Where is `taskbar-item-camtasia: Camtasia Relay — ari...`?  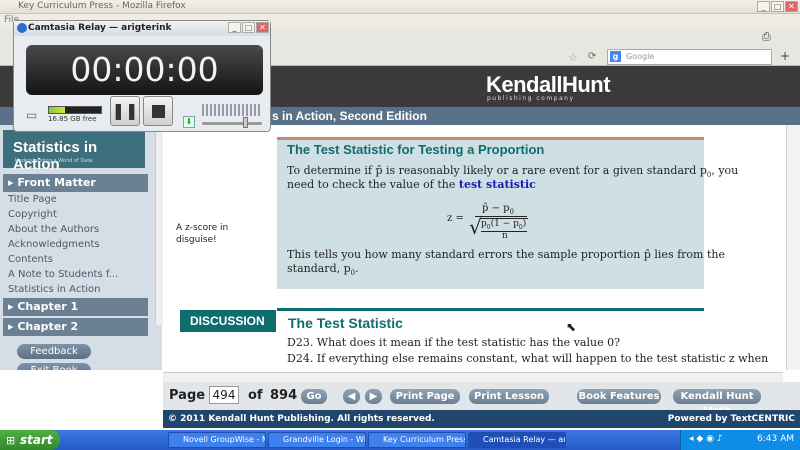 taskbar-item-camtasia: Camtasia Relay — ari... is located at coordinates (517, 440).